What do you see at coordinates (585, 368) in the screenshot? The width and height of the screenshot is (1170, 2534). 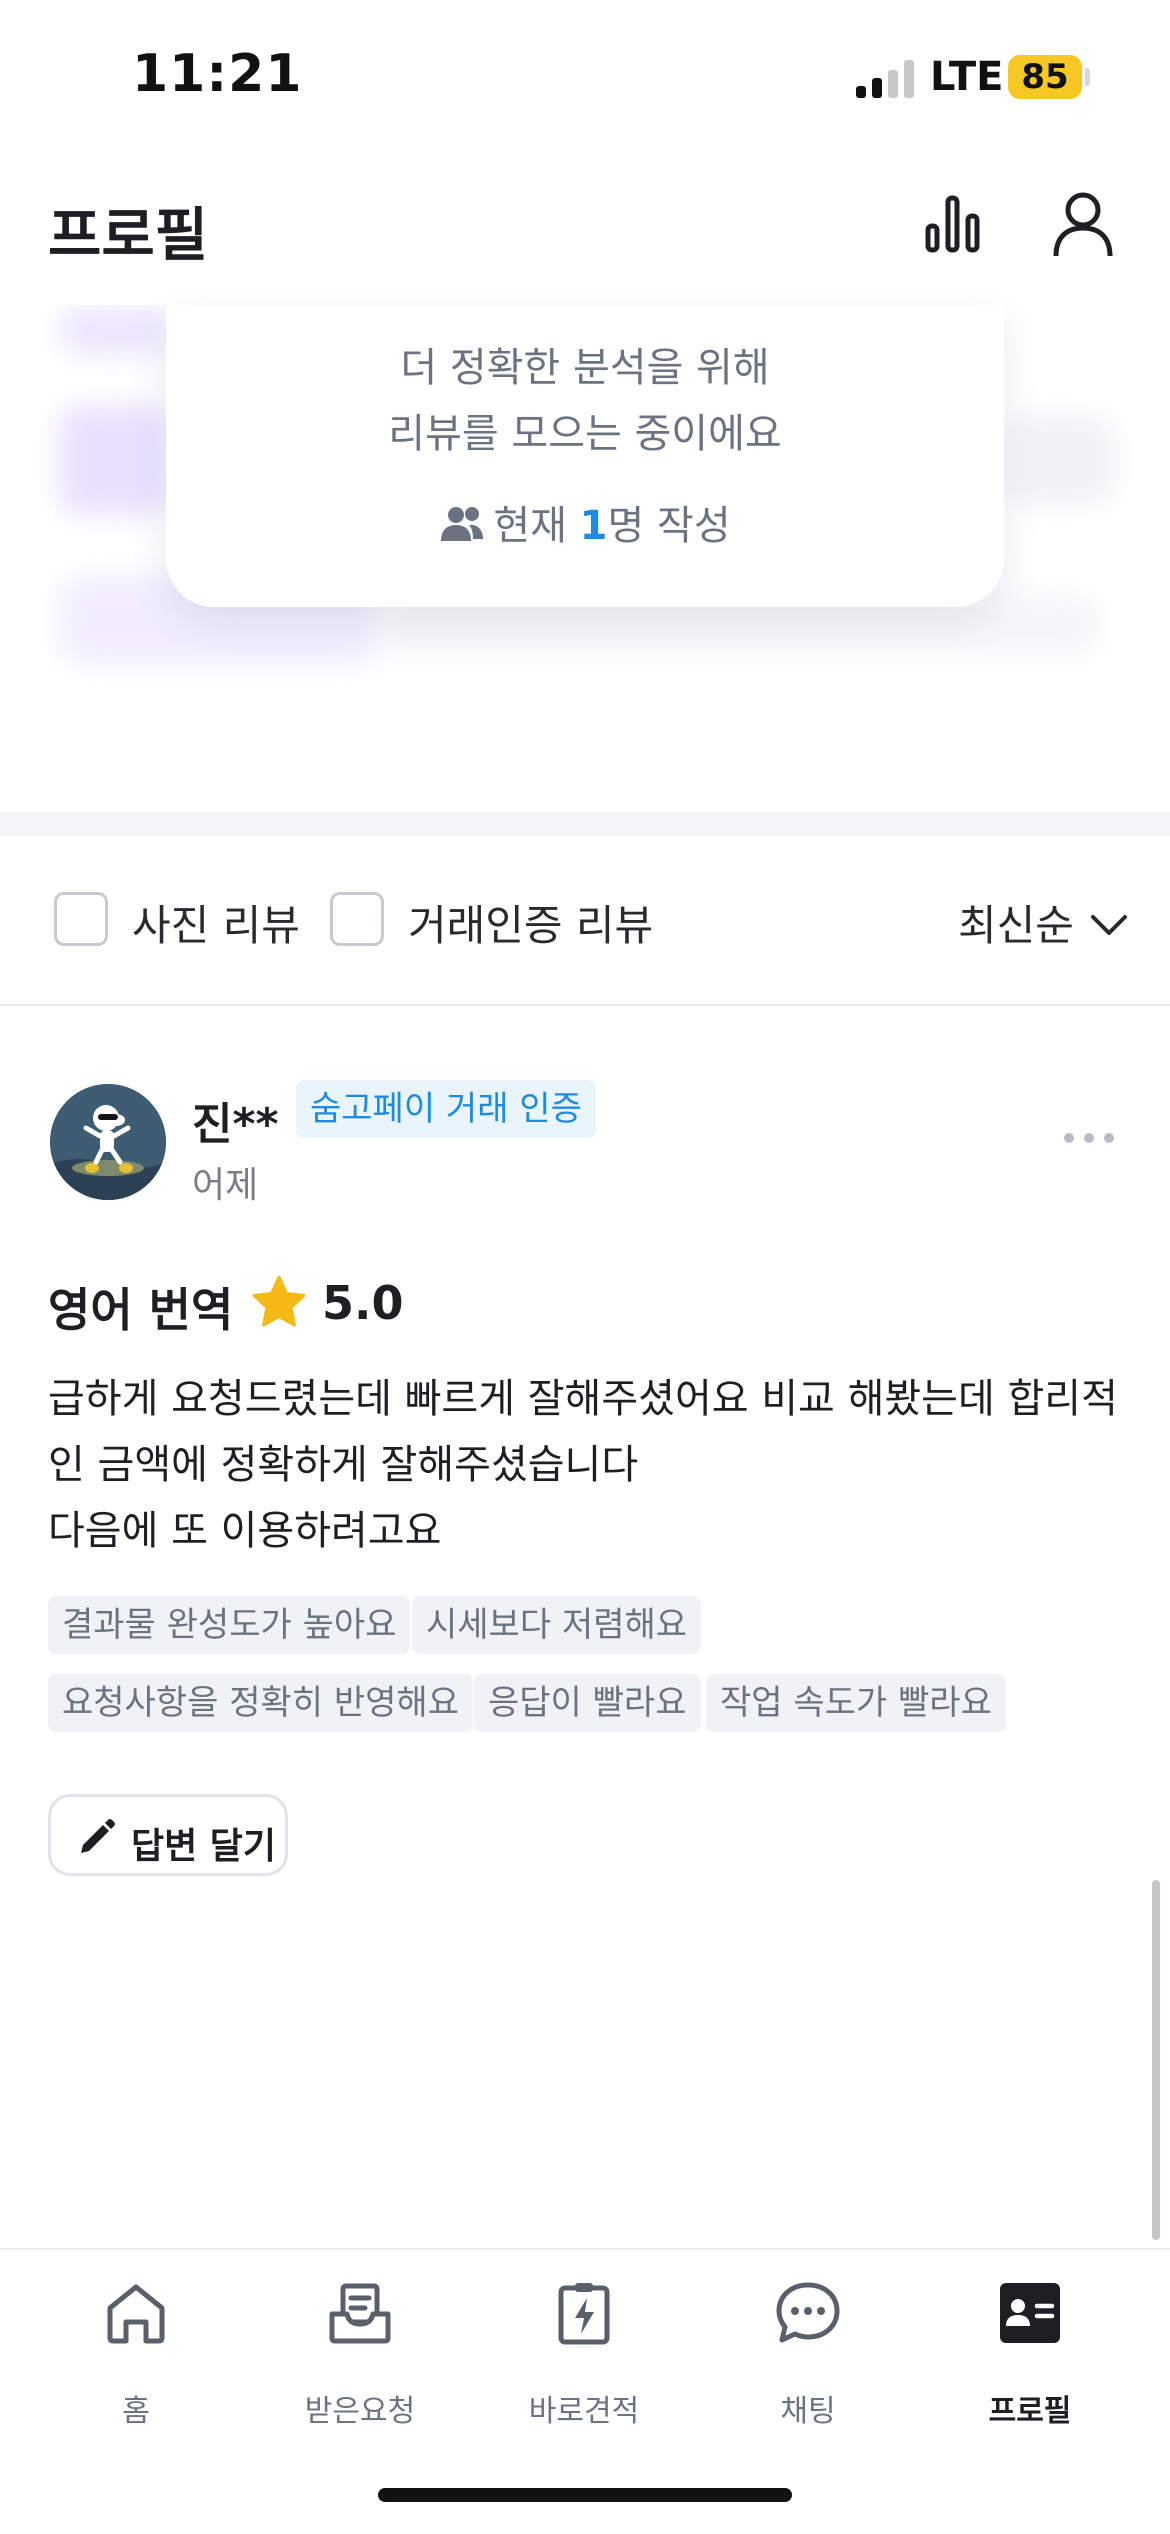 I see `notice-line-1: 더 정확한 분석을 위해` at bounding box center [585, 368].